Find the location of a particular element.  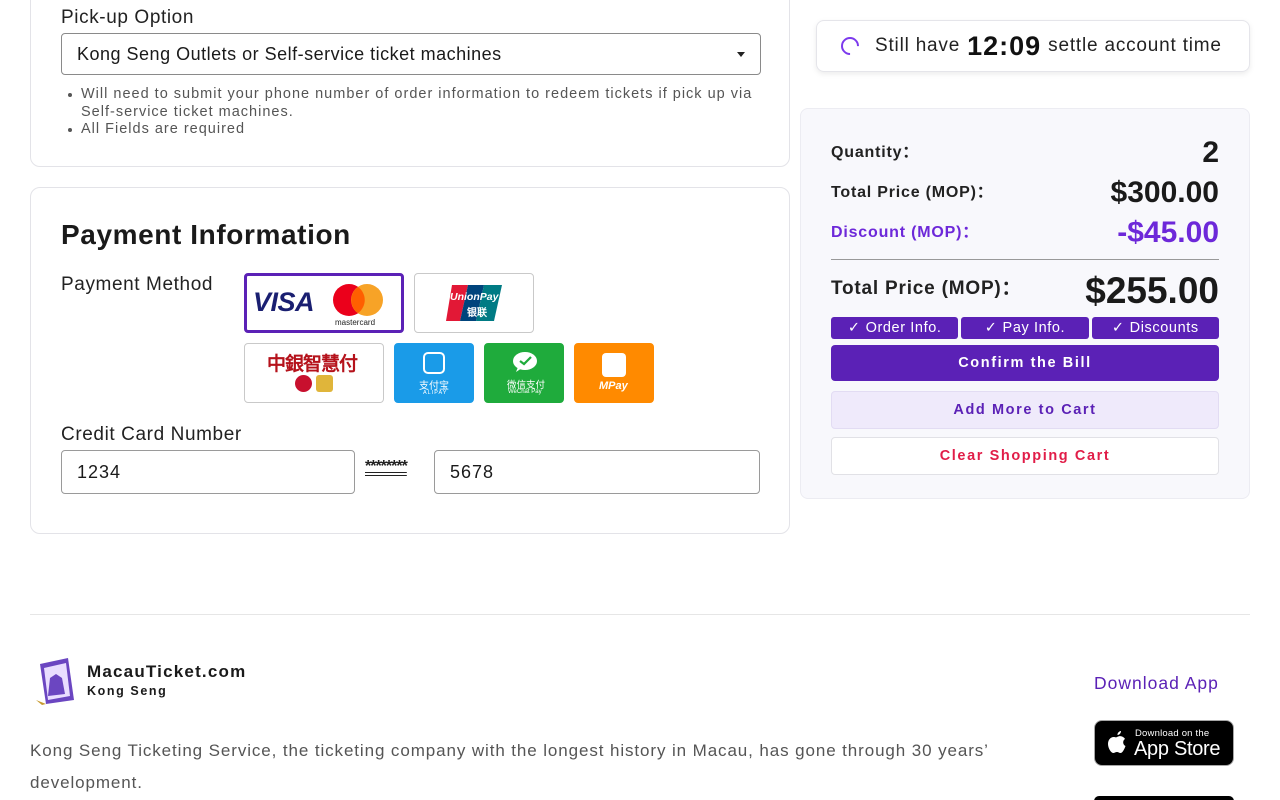

payment-option-unionpay: UnionPay 银联 is located at coordinates (474, 303).